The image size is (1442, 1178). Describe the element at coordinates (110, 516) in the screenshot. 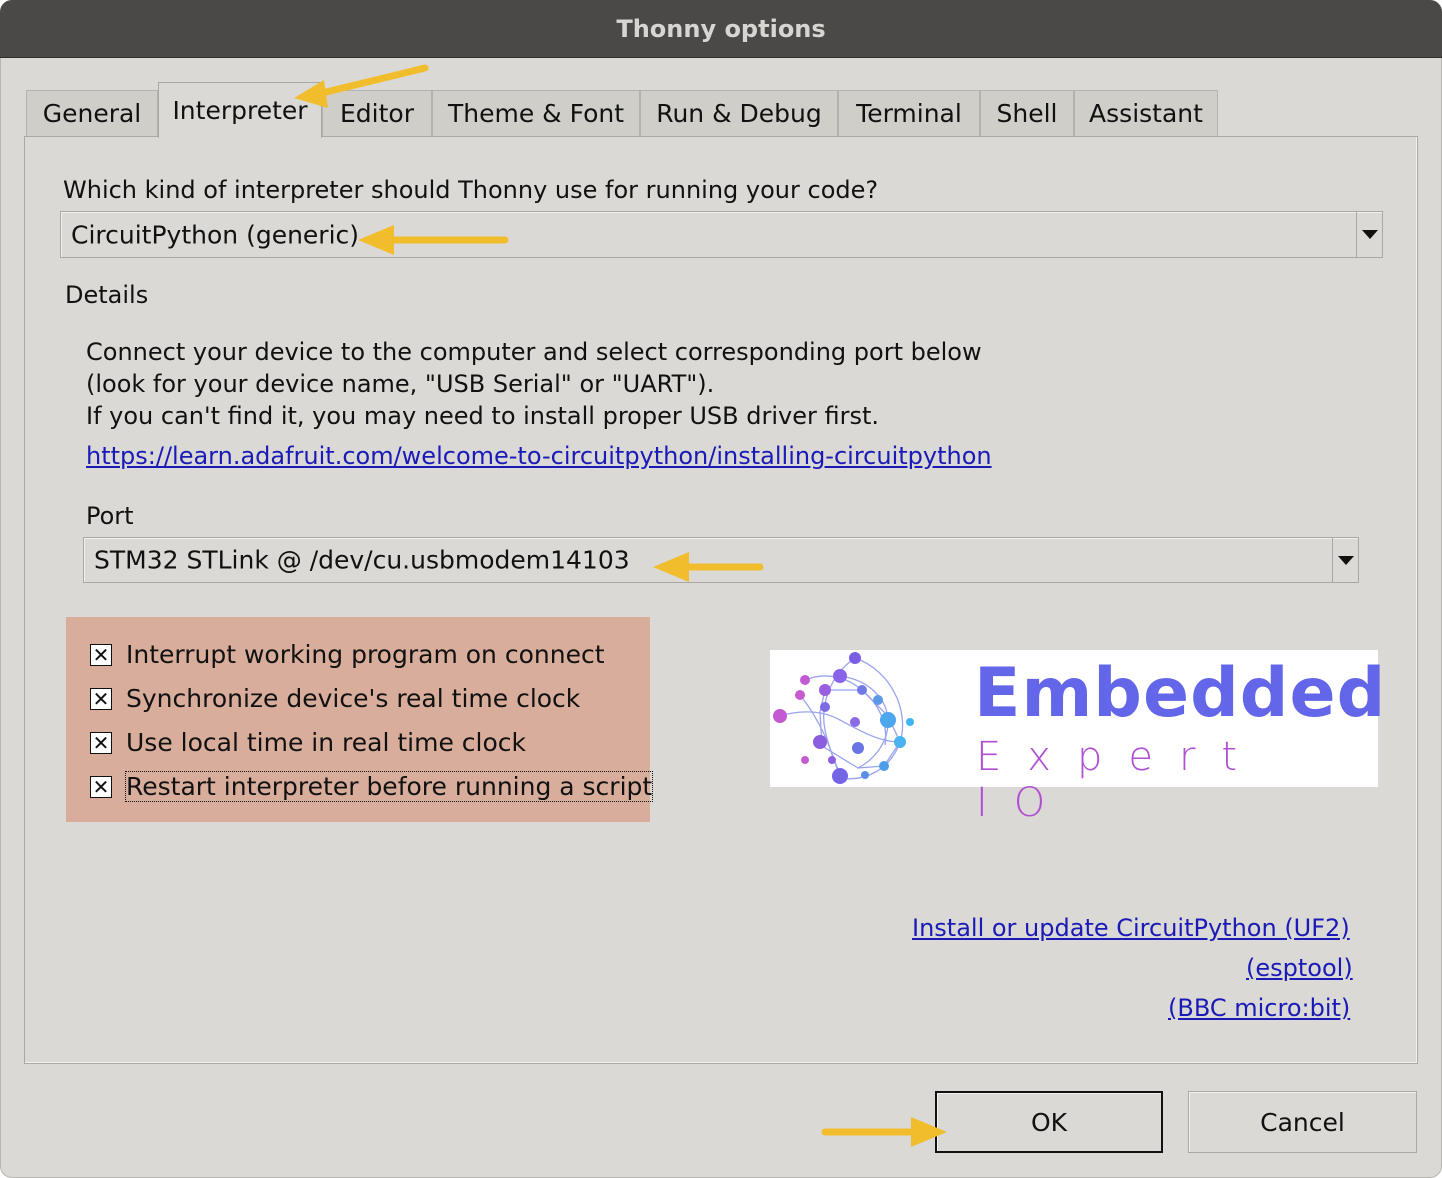

I see `port-label: Port` at that location.